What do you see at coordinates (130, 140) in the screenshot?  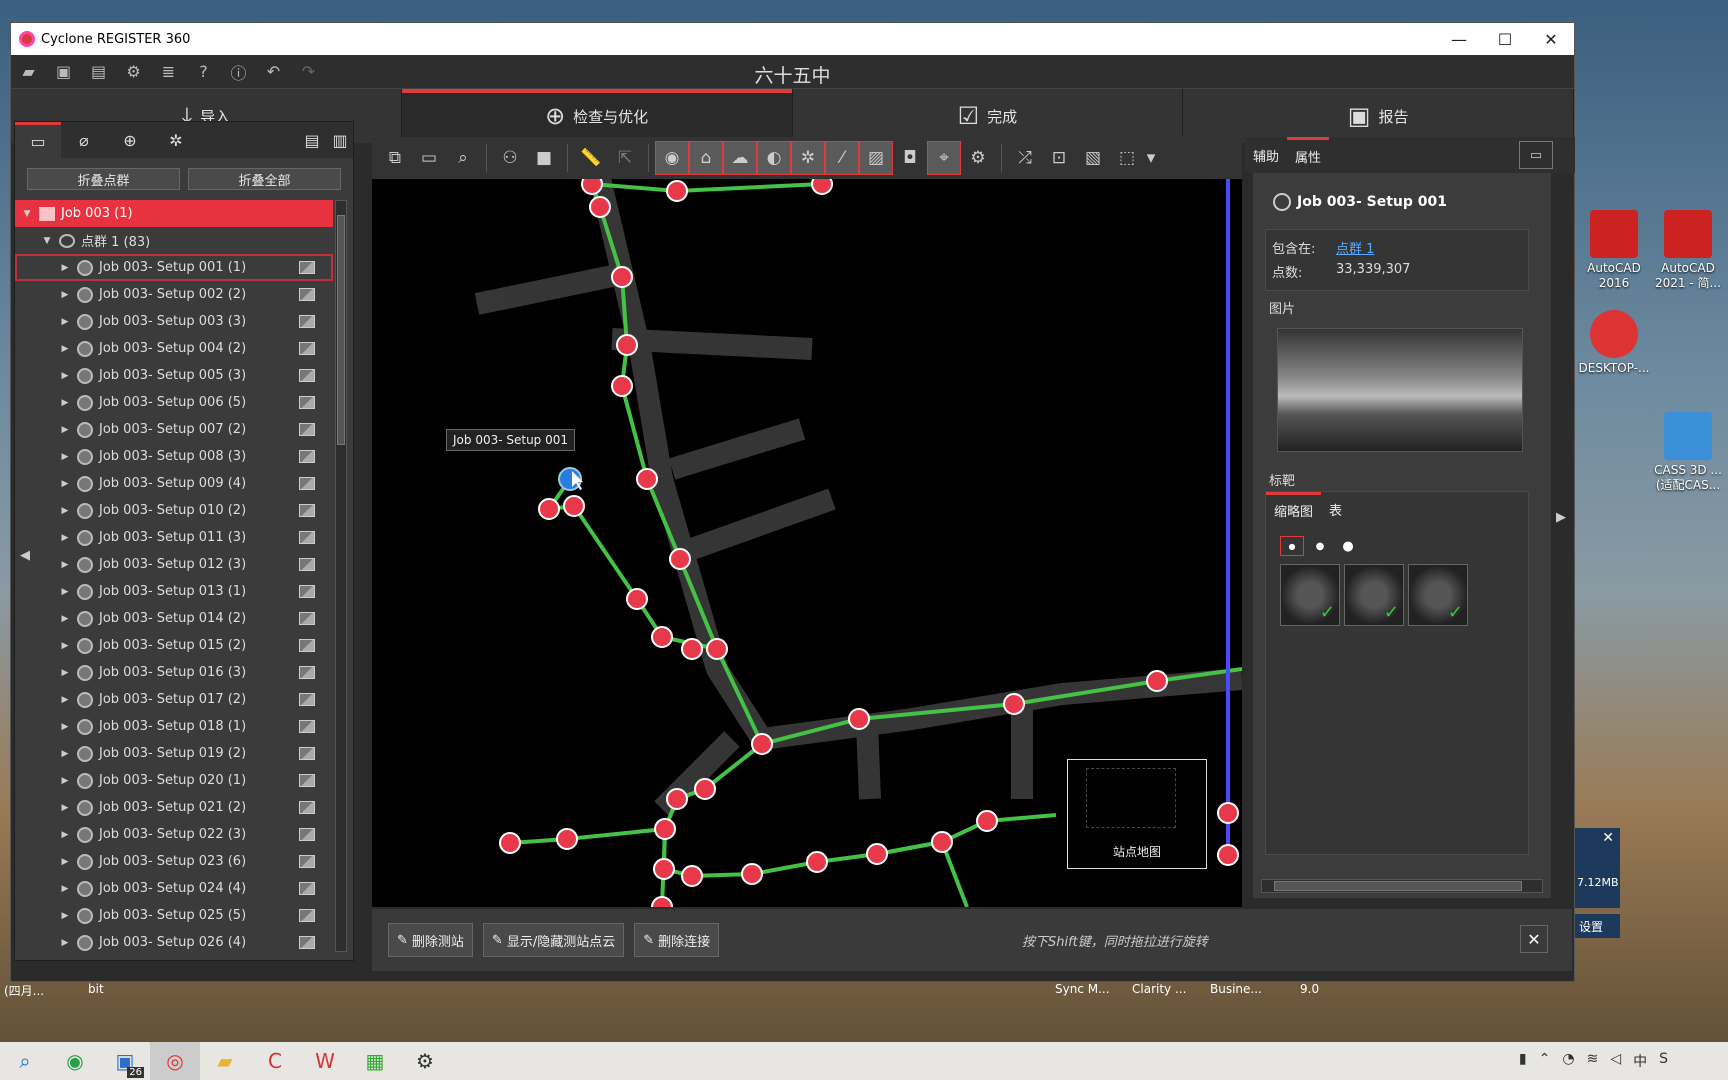 I see `globe-tab-icon: ⊕` at bounding box center [130, 140].